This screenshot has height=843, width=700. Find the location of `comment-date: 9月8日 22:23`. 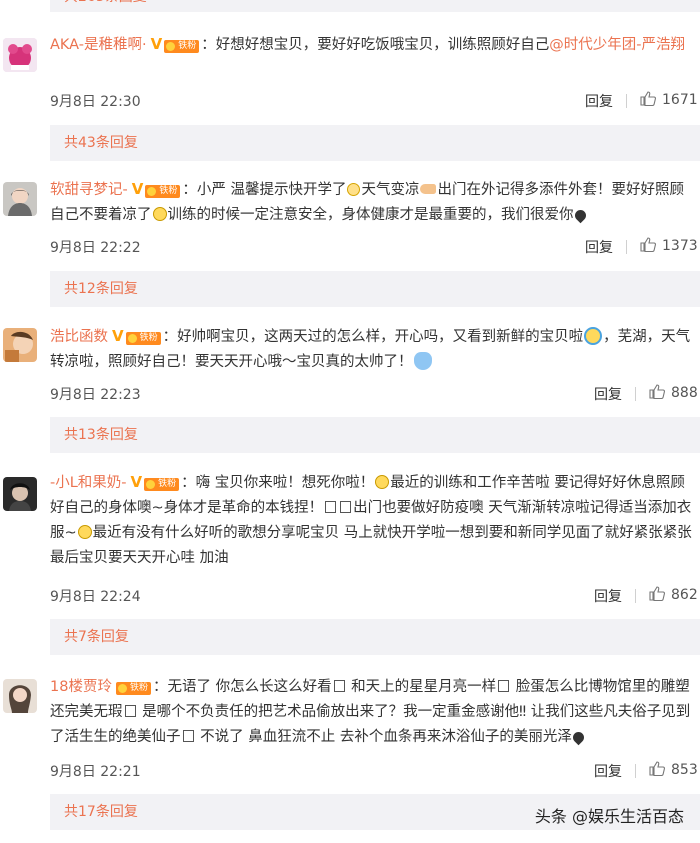

comment-date: 9月8日 22:23 is located at coordinates (95, 395).